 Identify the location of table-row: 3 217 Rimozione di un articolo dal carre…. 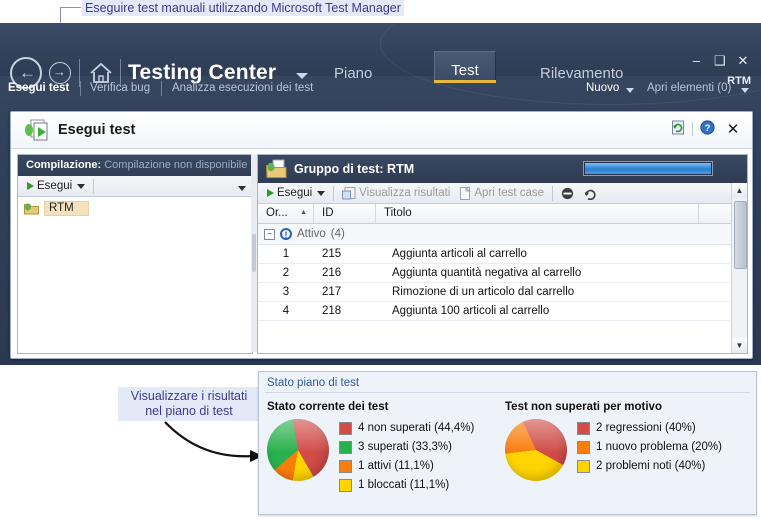
(502, 292).